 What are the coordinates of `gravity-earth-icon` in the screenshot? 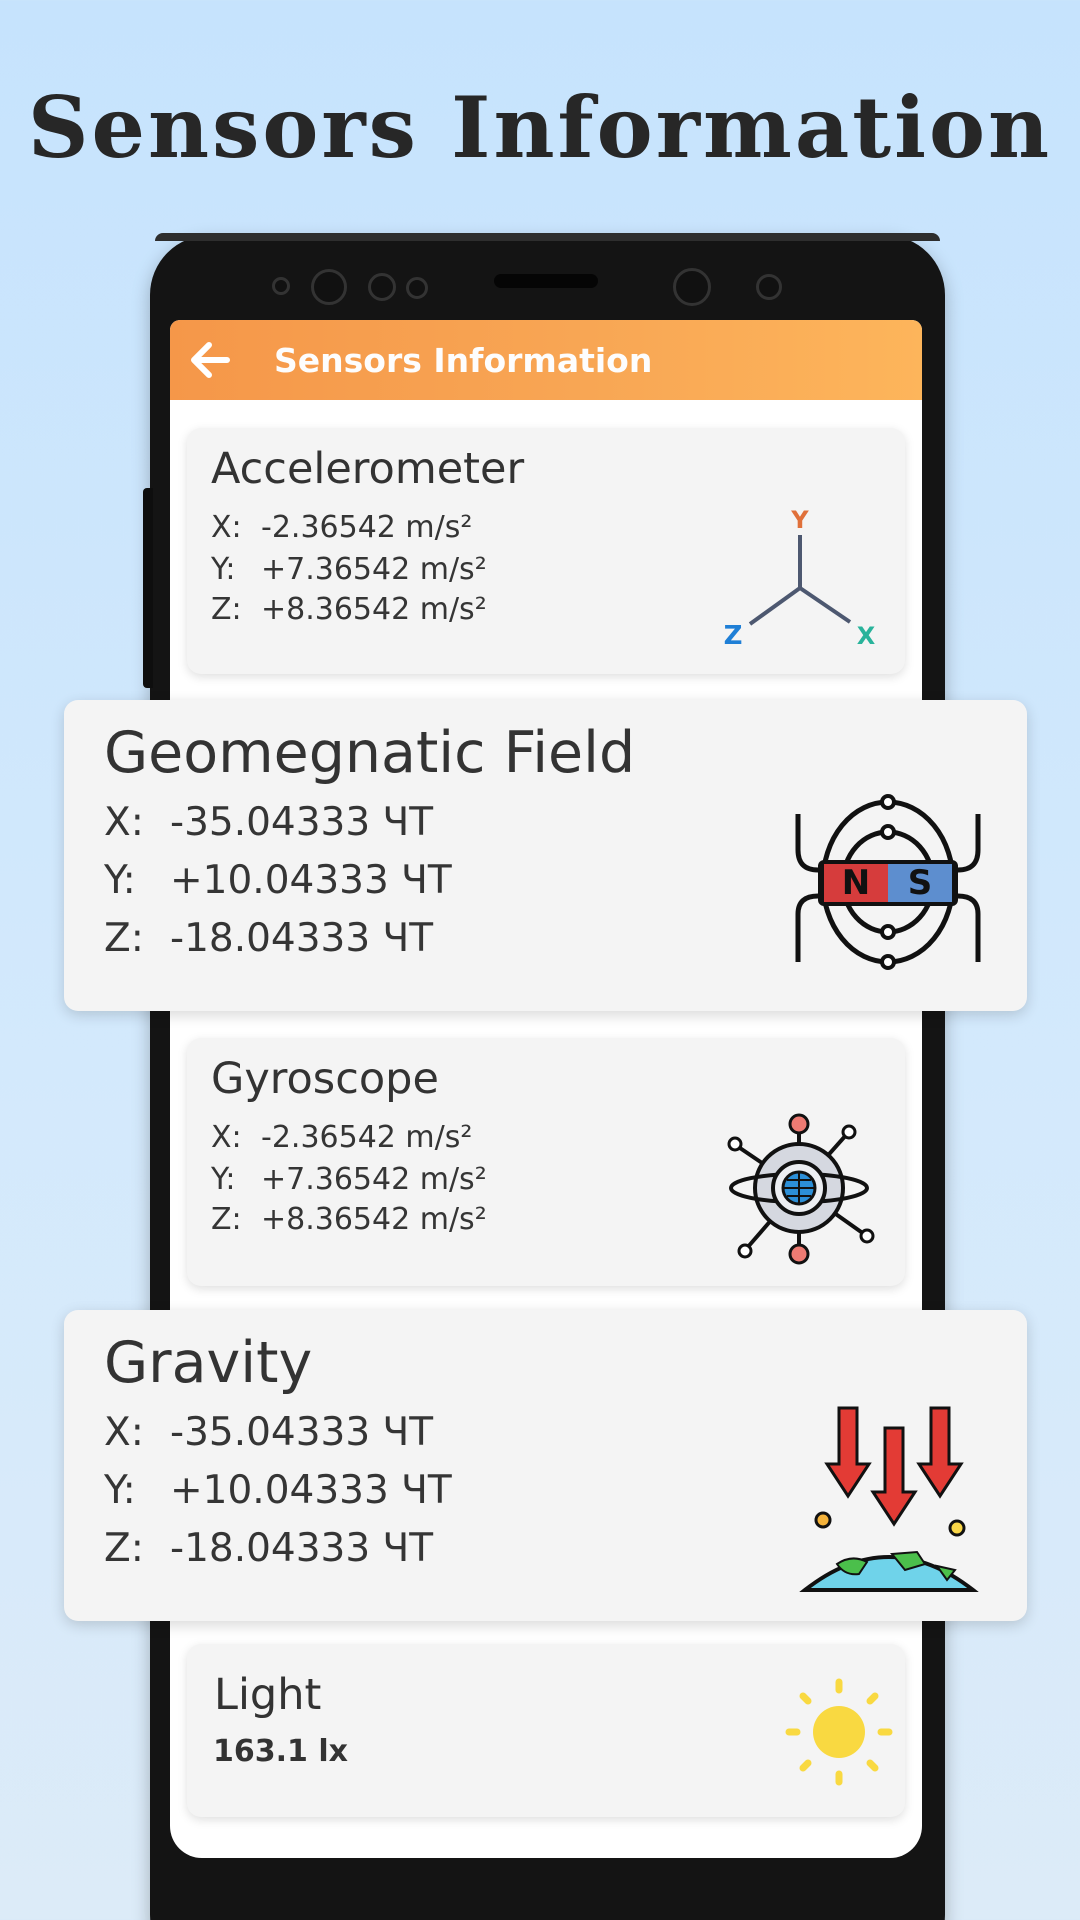 It's located at (889, 1499).